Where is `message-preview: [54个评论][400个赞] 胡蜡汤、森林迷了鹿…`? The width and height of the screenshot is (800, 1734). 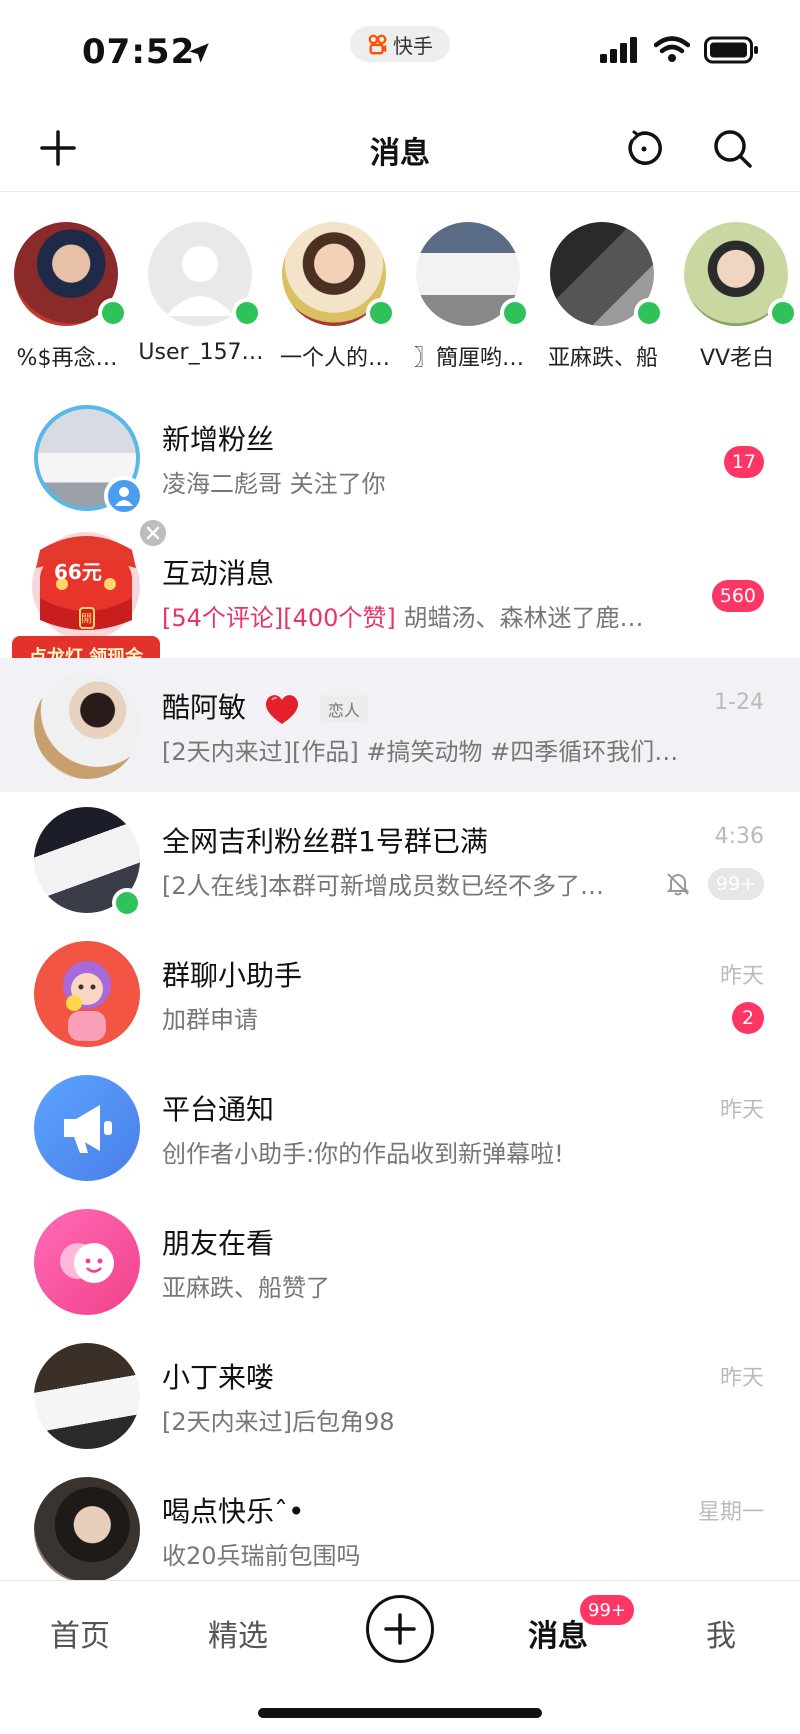 message-preview: [54个评论][400个赞] 胡蜡汤、森林迷了鹿… is located at coordinates (402, 615).